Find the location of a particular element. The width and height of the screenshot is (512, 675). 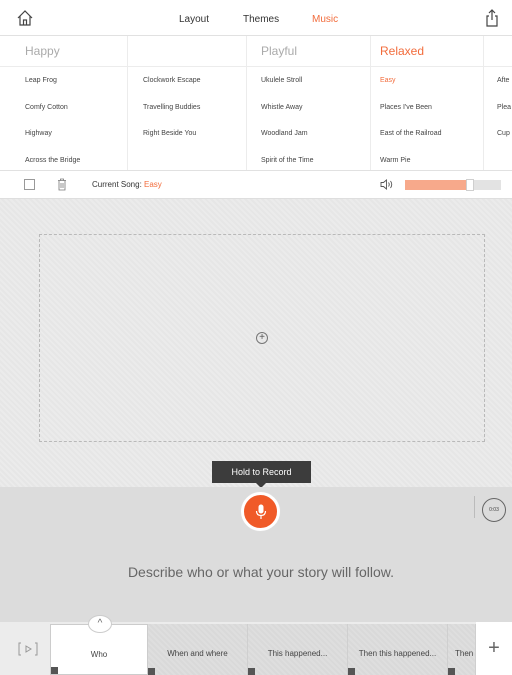

chevron-up-icon: ^ is located at coordinates (100, 624).